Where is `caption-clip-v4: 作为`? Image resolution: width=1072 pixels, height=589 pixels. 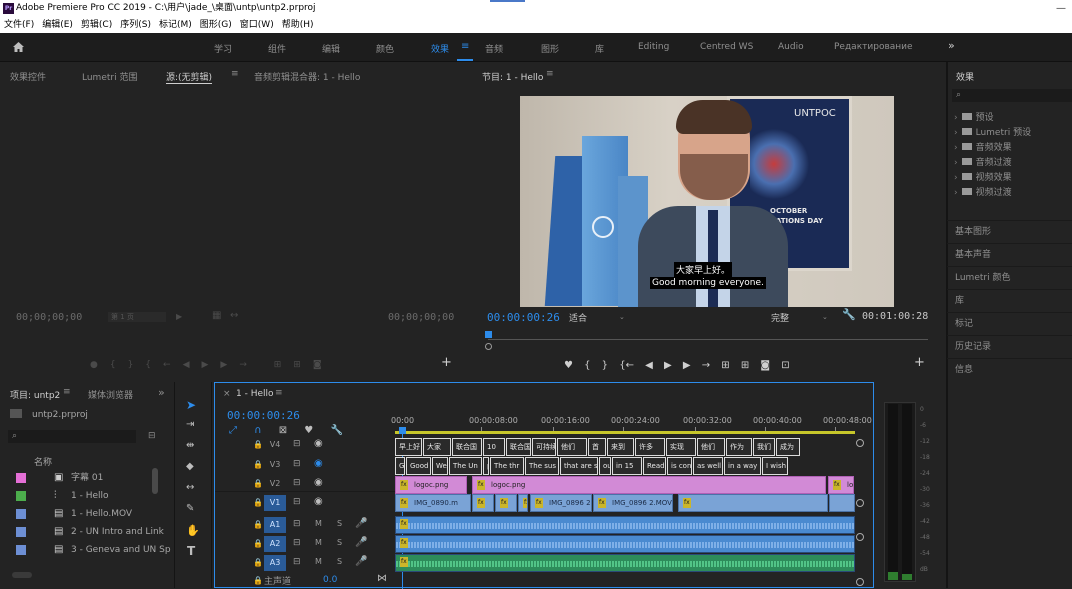
caption-clip-v4: 作为 is located at coordinates (739, 447).